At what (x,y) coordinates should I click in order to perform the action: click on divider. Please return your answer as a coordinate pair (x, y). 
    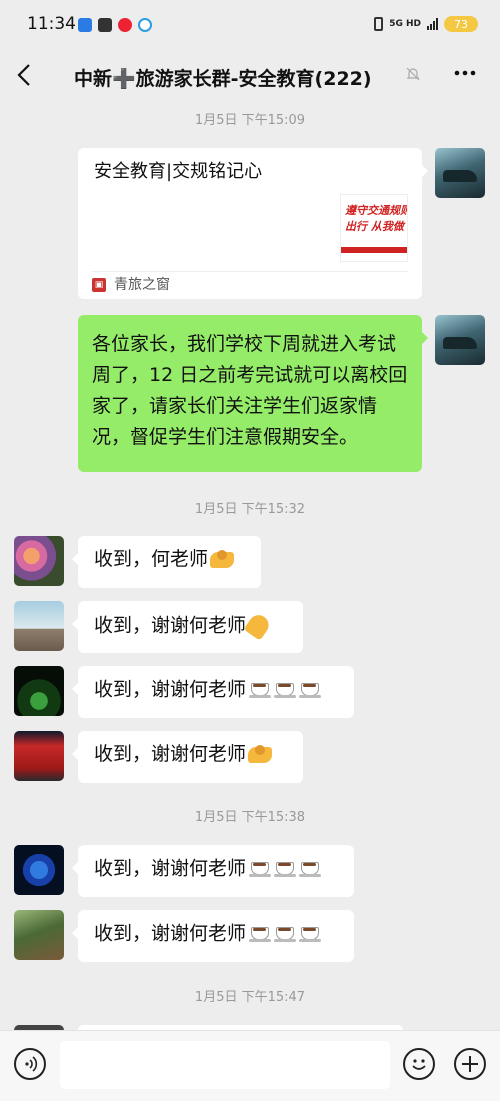
    Looking at the image, I should click on (250, 271).